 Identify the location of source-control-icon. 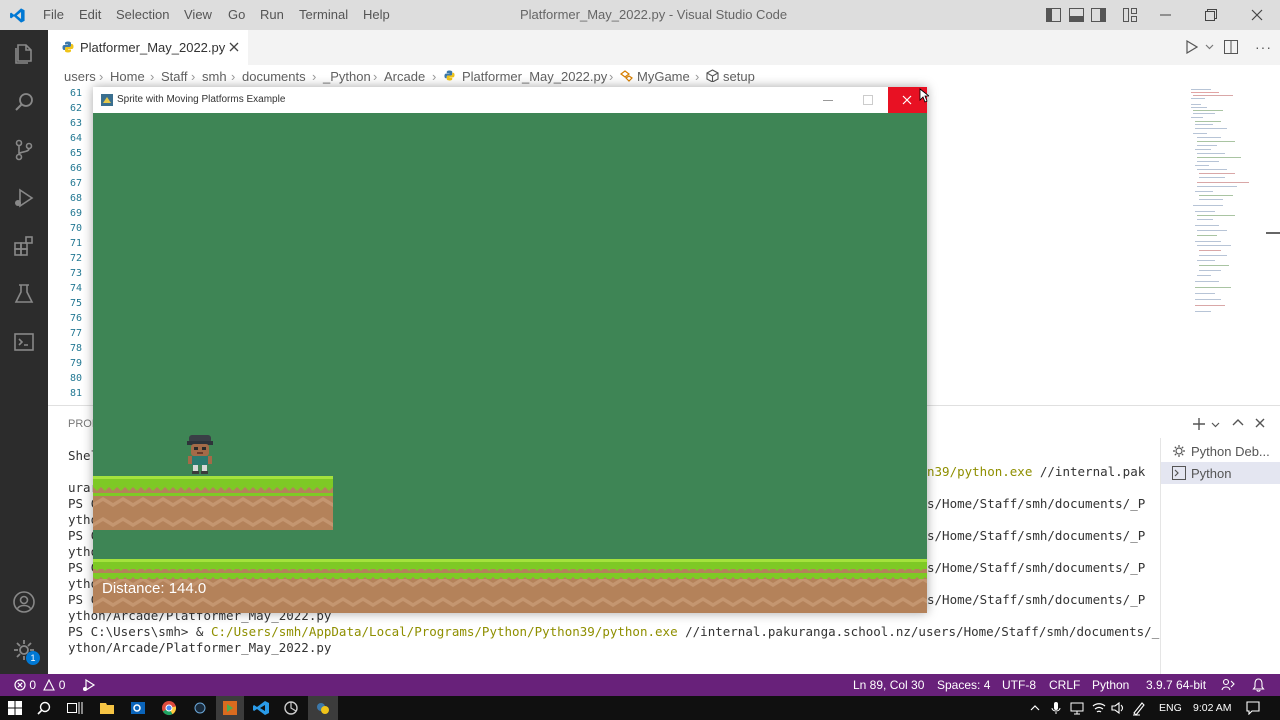
(24, 150).